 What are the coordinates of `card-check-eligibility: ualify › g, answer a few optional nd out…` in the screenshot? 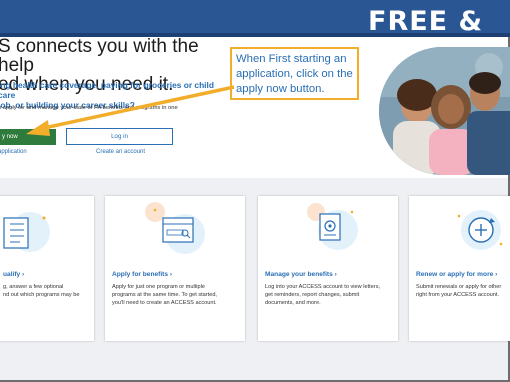 It's located at (47, 268).